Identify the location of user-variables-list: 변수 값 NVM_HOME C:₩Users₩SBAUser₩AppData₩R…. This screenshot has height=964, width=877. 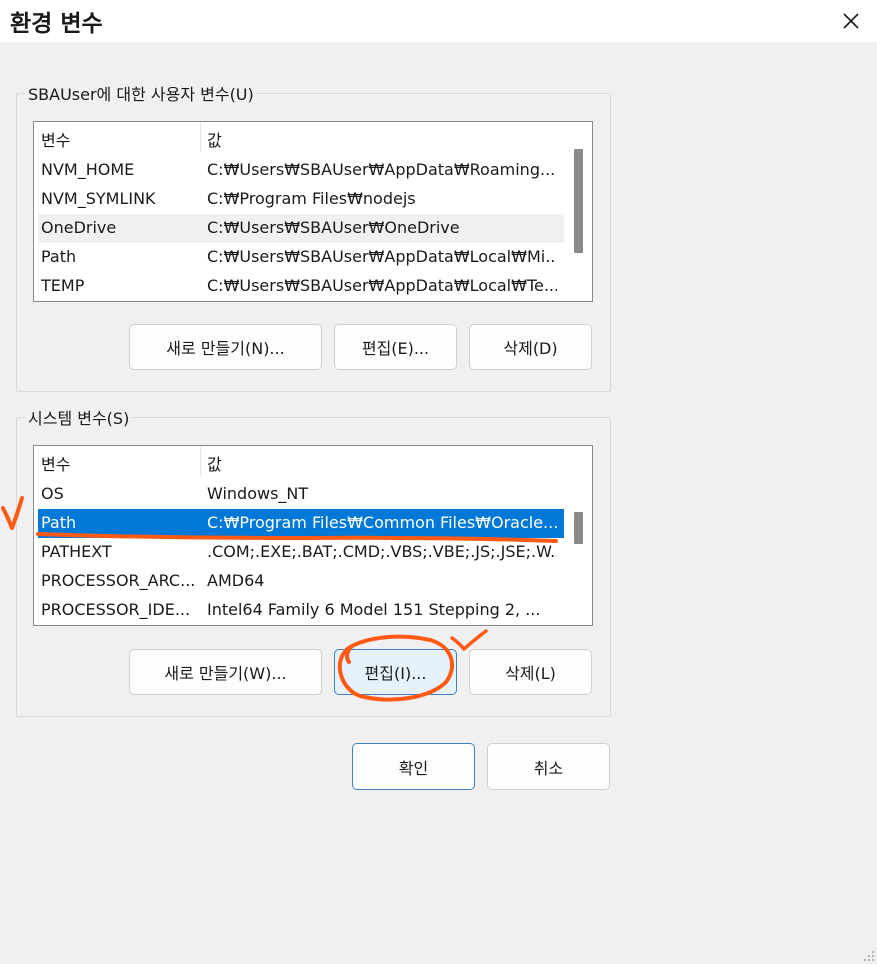
(313, 211).